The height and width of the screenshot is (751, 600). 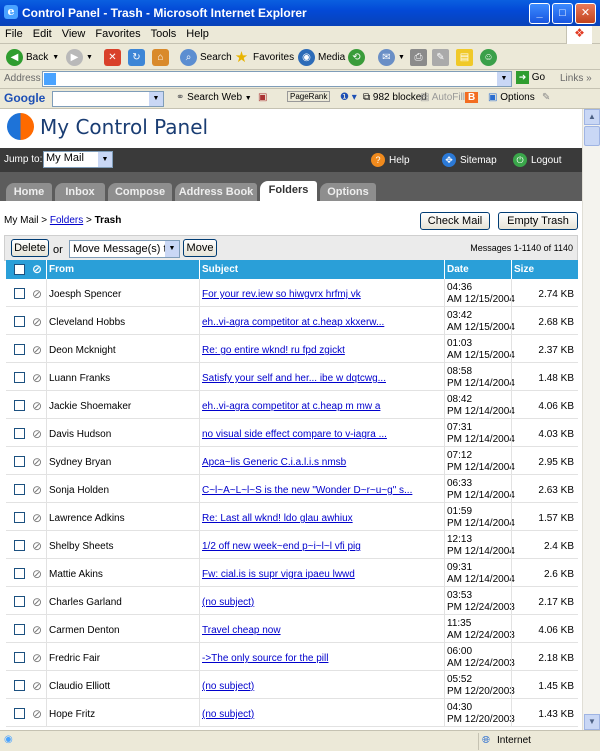 I want to click on move-button: Move, so click(x=200, y=248).